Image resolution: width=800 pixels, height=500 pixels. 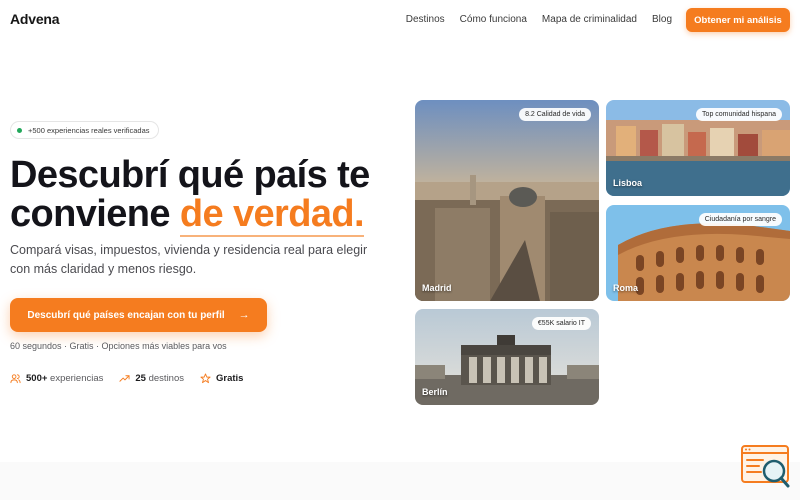 I want to click on badge-text: +500 experiencias reales verificadas, so click(x=89, y=130).